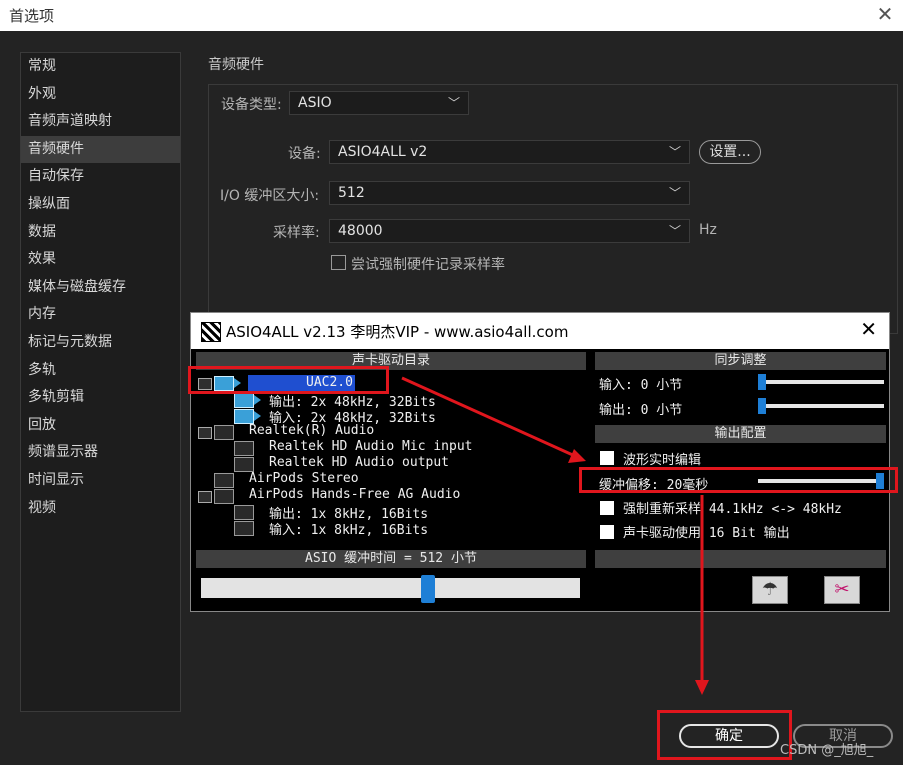 This screenshot has width=903, height=765. Describe the element at coordinates (251, 105) in the screenshot. I see `device-type-label: 设备类型:` at that location.